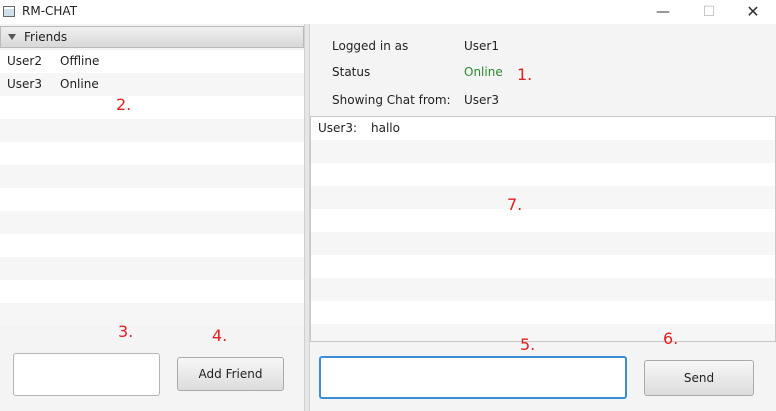  Describe the element at coordinates (481, 46) in the screenshot. I see `logged-in-value: User1` at that location.